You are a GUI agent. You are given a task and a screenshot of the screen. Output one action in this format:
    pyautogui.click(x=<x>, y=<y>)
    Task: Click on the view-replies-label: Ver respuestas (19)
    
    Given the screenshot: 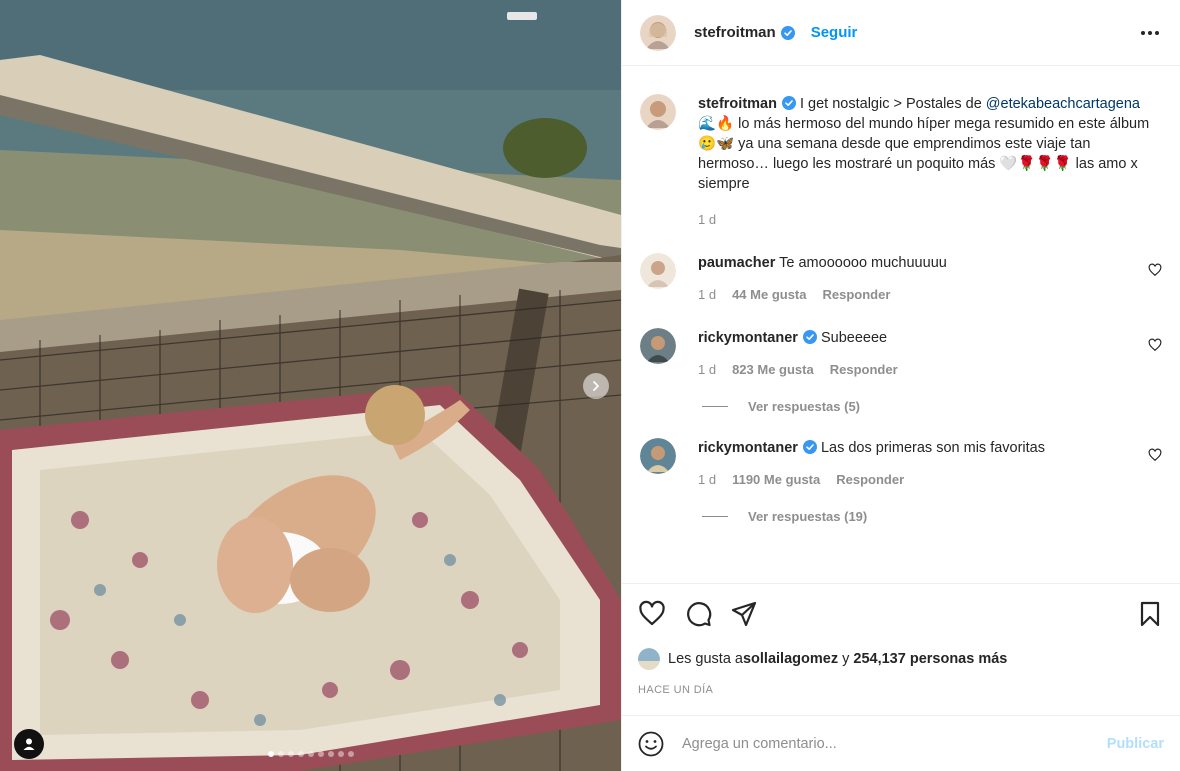 What is the action you would take?
    pyautogui.click(x=808, y=516)
    